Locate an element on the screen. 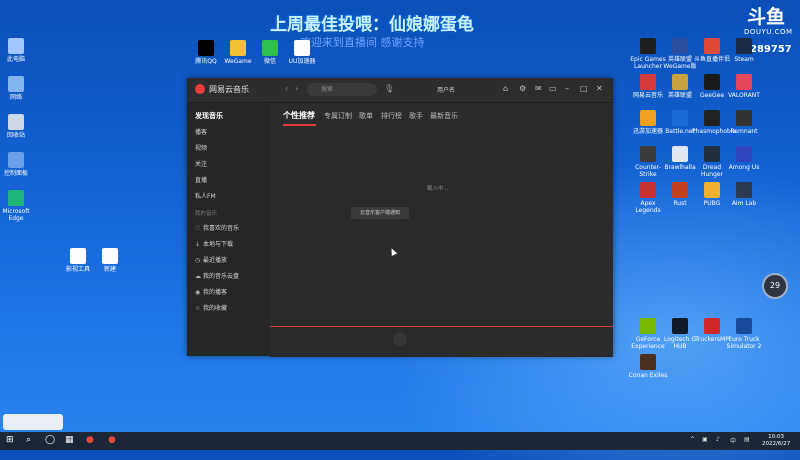 The width and height of the screenshot is (800, 460). sidebar-item-video: 视频 is located at coordinates (201, 147).